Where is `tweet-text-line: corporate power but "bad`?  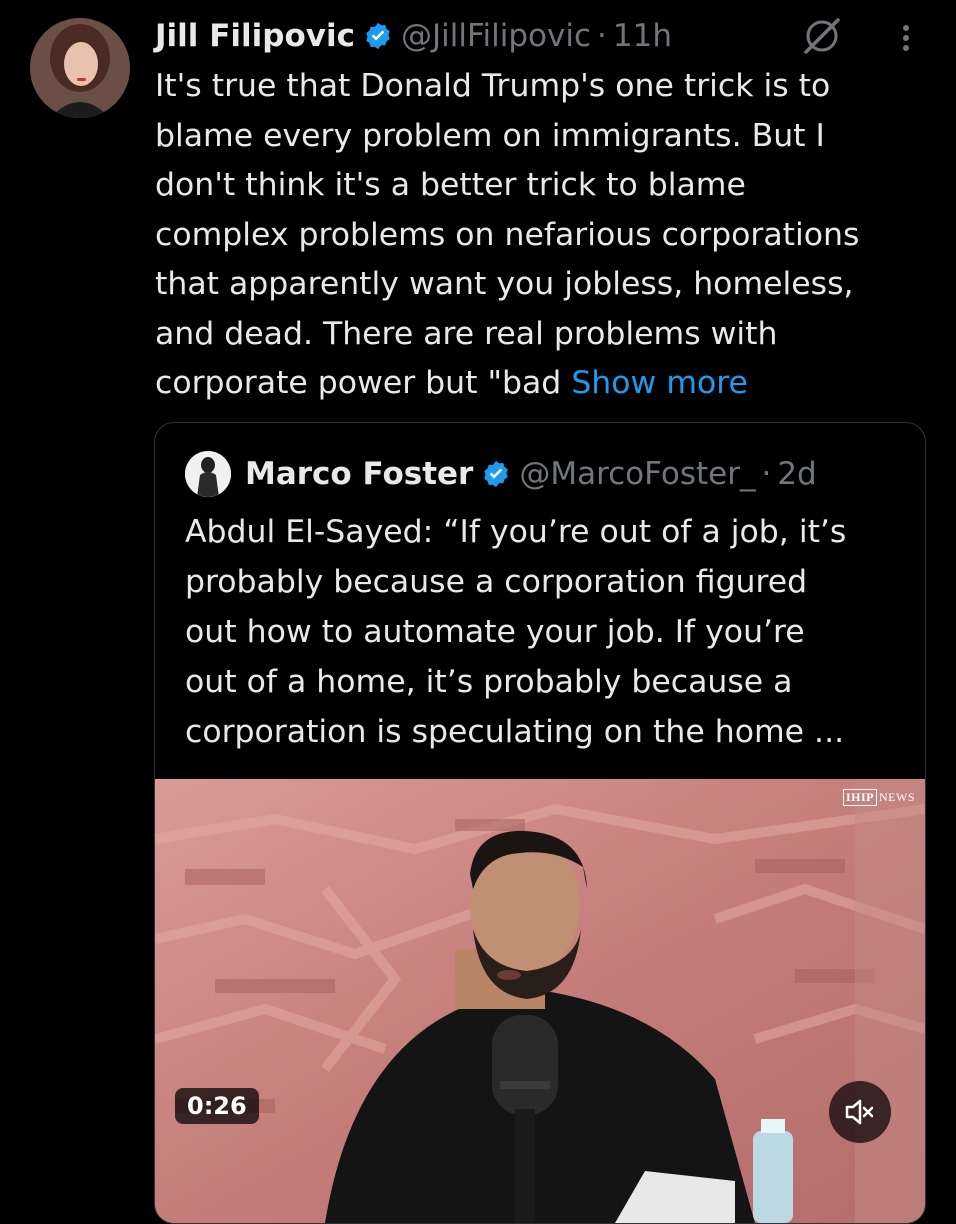 tweet-text-line: corporate power but "bad is located at coordinates (363, 383).